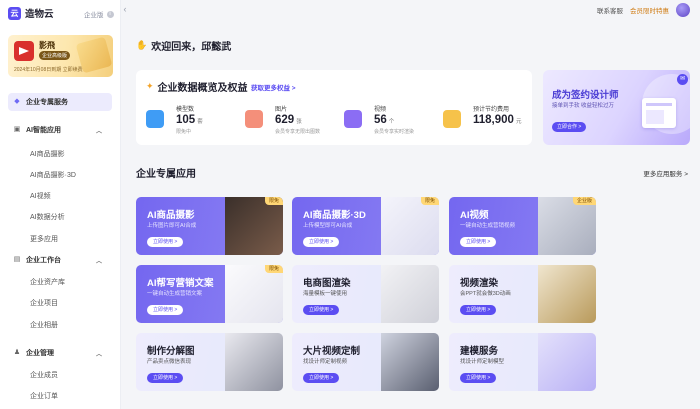 The image size is (700, 409). I want to click on stat-number: 118,900, so click(493, 120).